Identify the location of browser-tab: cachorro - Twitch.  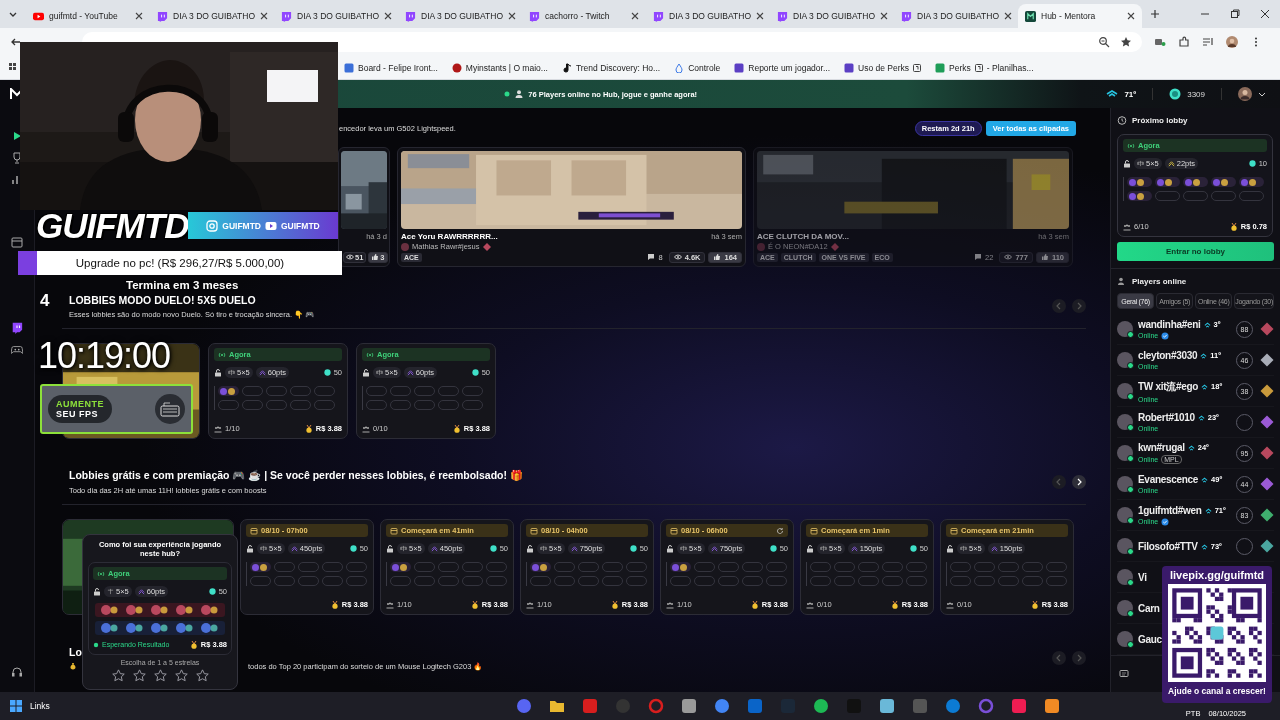
(584, 16).